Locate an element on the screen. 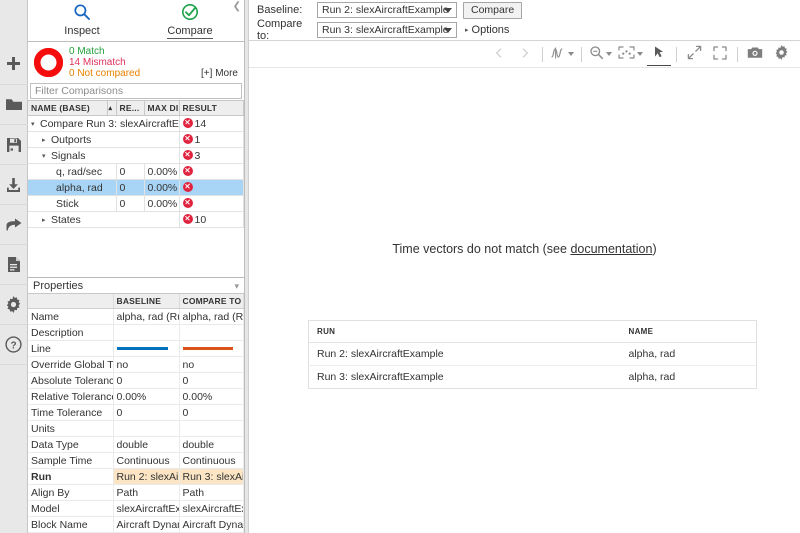 The height and width of the screenshot is (533, 800). tree-header-row: NAME (BASE) ▴ RE... MAX DIFF RESULT is located at coordinates (136, 108).